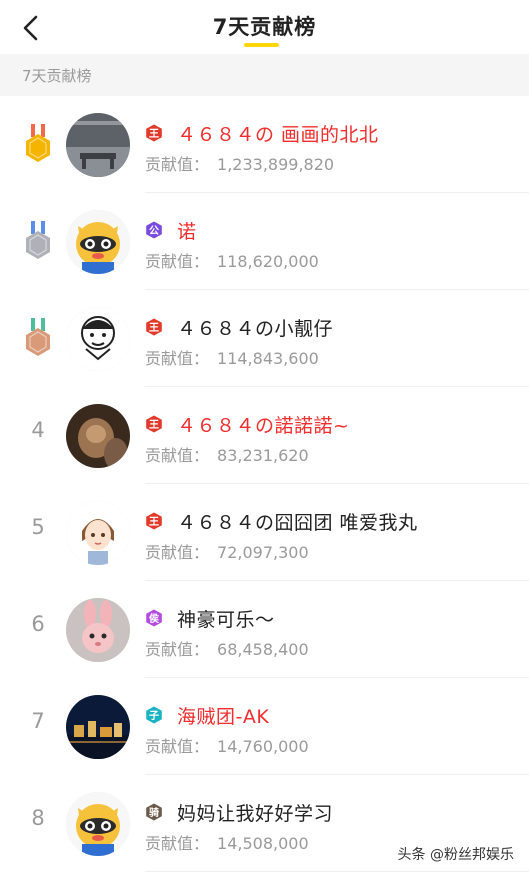  I want to click on user-name: ４６８４の小靓仔, so click(255, 327).